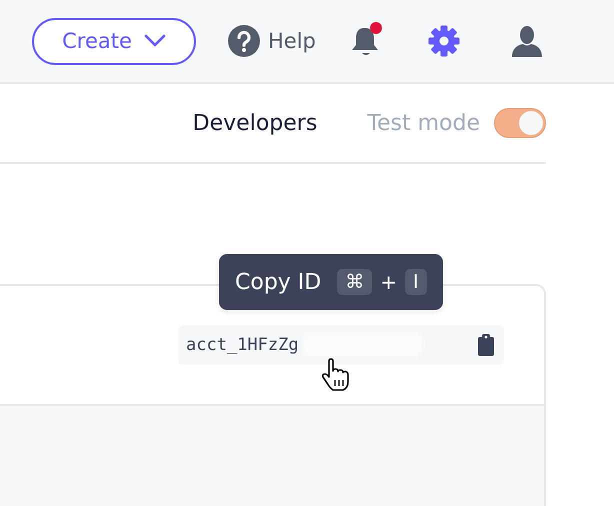 This screenshot has width=614, height=506. What do you see at coordinates (244, 41) in the screenshot?
I see `help-icon` at bounding box center [244, 41].